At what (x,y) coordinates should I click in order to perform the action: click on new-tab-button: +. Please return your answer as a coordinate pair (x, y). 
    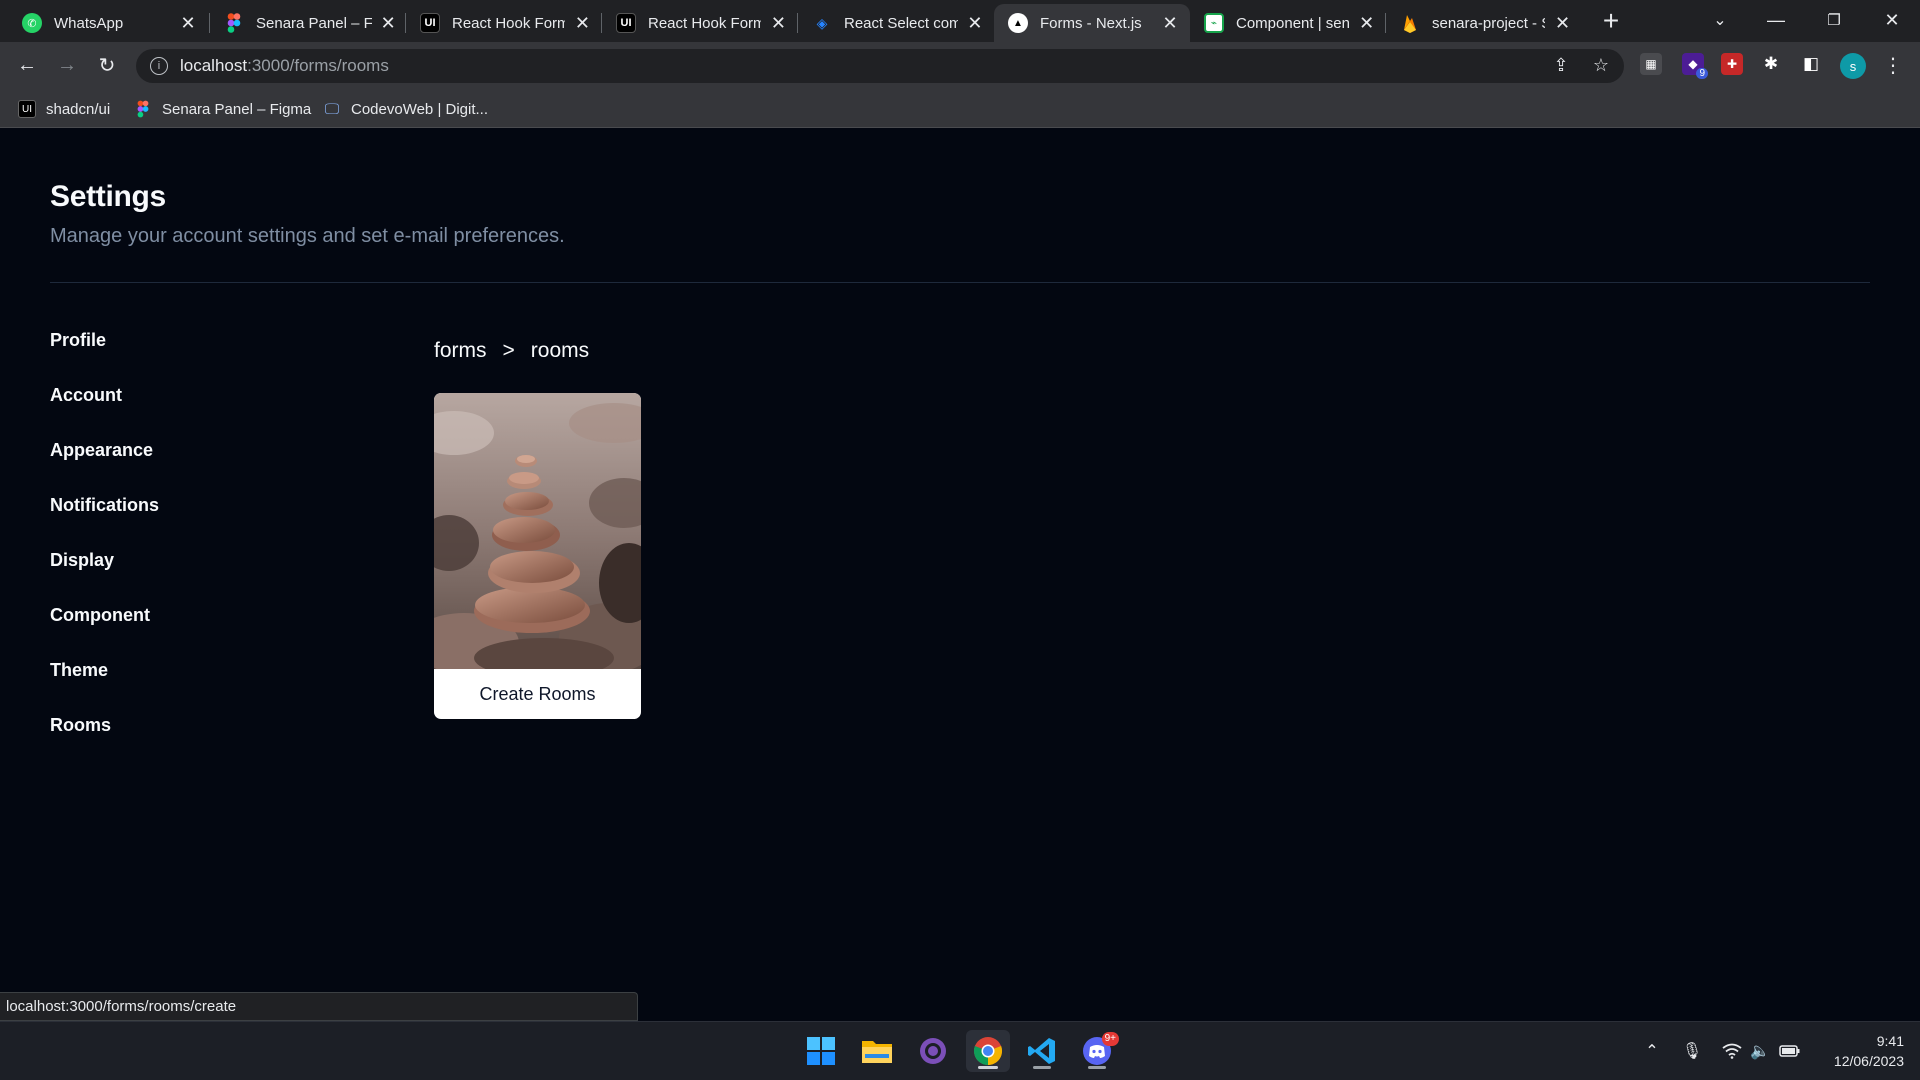
    Looking at the image, I should click on (1611, 20).